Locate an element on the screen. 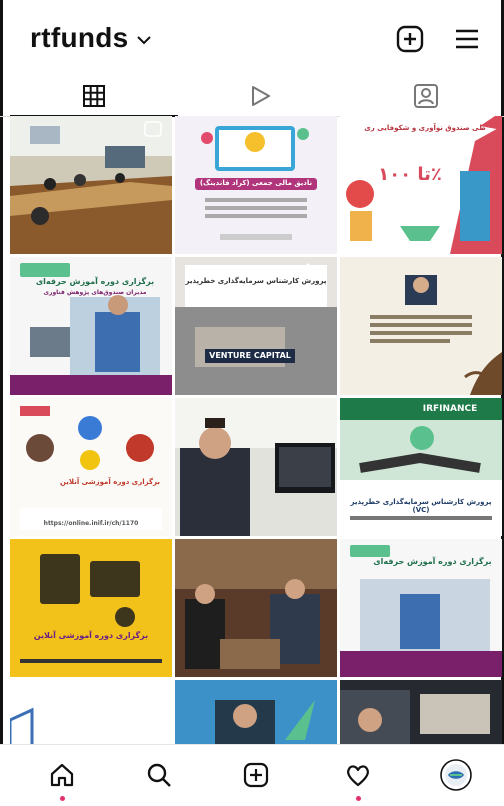 The width and height of the screenshot is (504, 806). heart-icon is located at coordinates (358, 776).